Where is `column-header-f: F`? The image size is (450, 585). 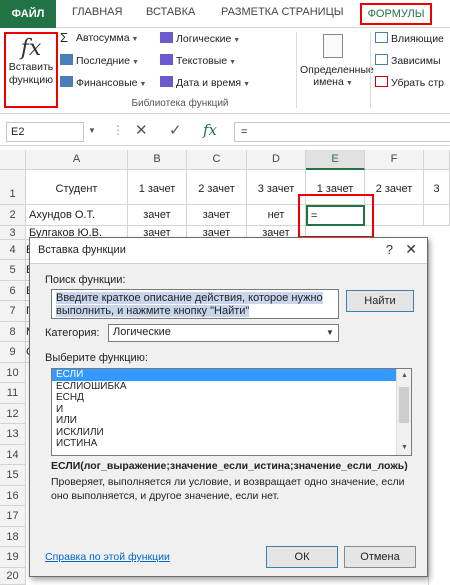 column-header-f: F is located at coordinates (394, 160).